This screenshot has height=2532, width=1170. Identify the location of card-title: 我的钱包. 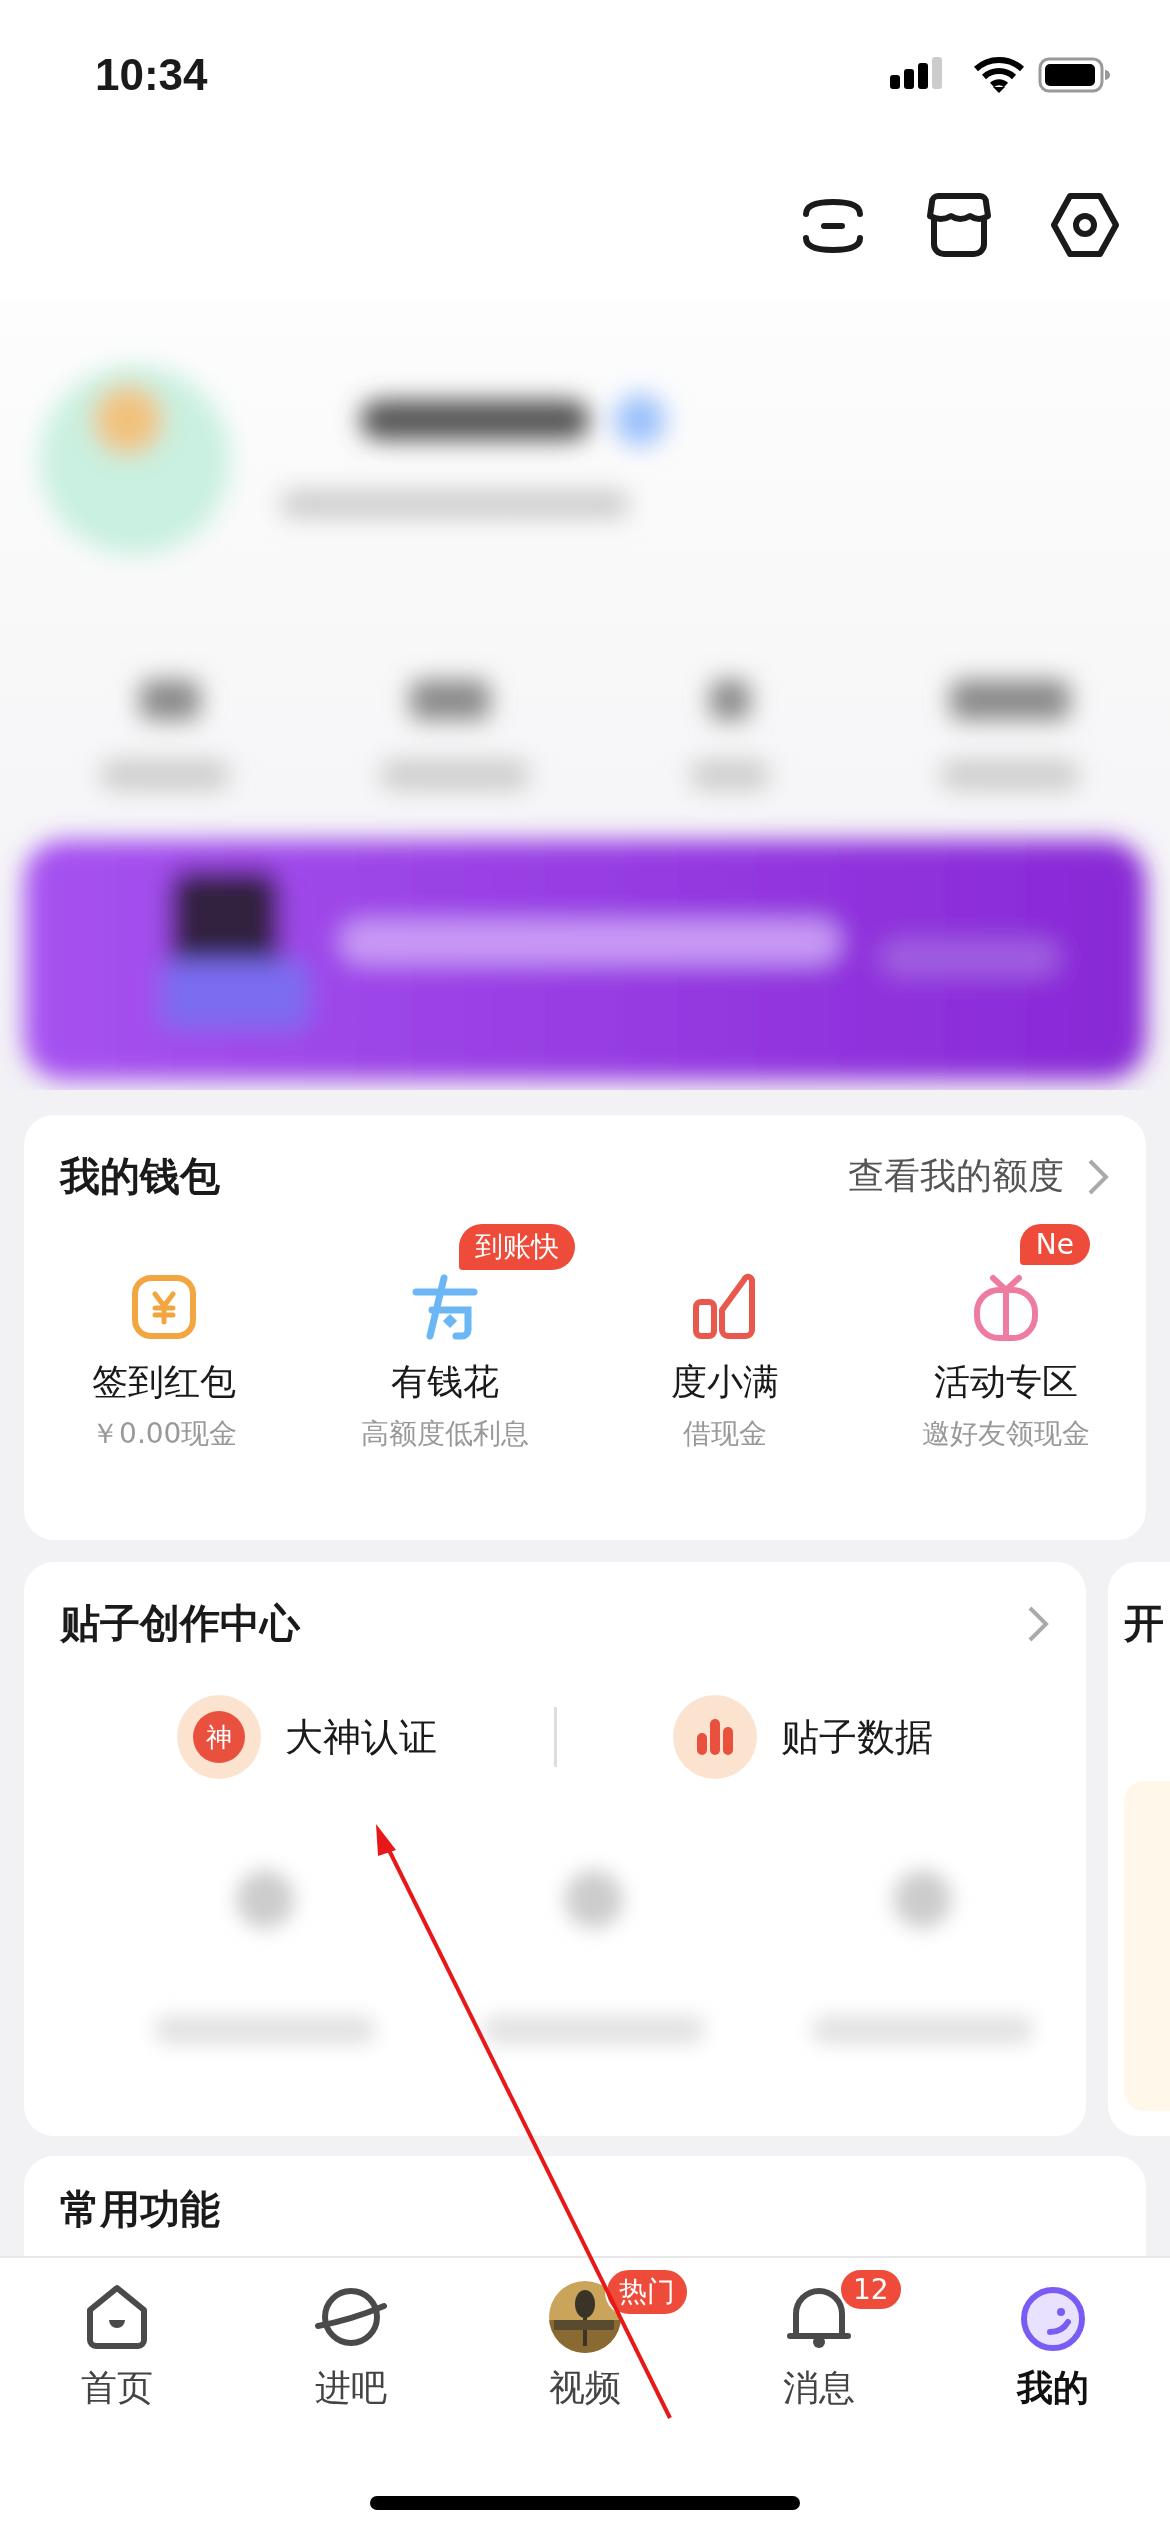
(140, 1176).